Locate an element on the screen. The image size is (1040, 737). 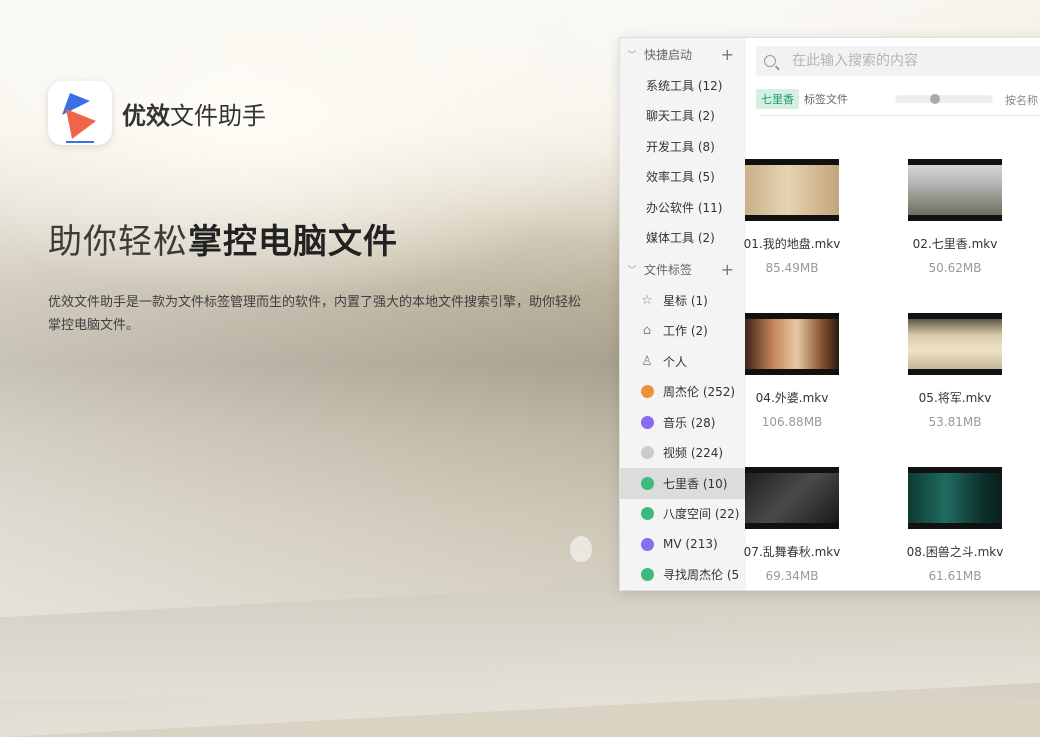
file-size: 85.49MB is located at coordinates (792, 268).